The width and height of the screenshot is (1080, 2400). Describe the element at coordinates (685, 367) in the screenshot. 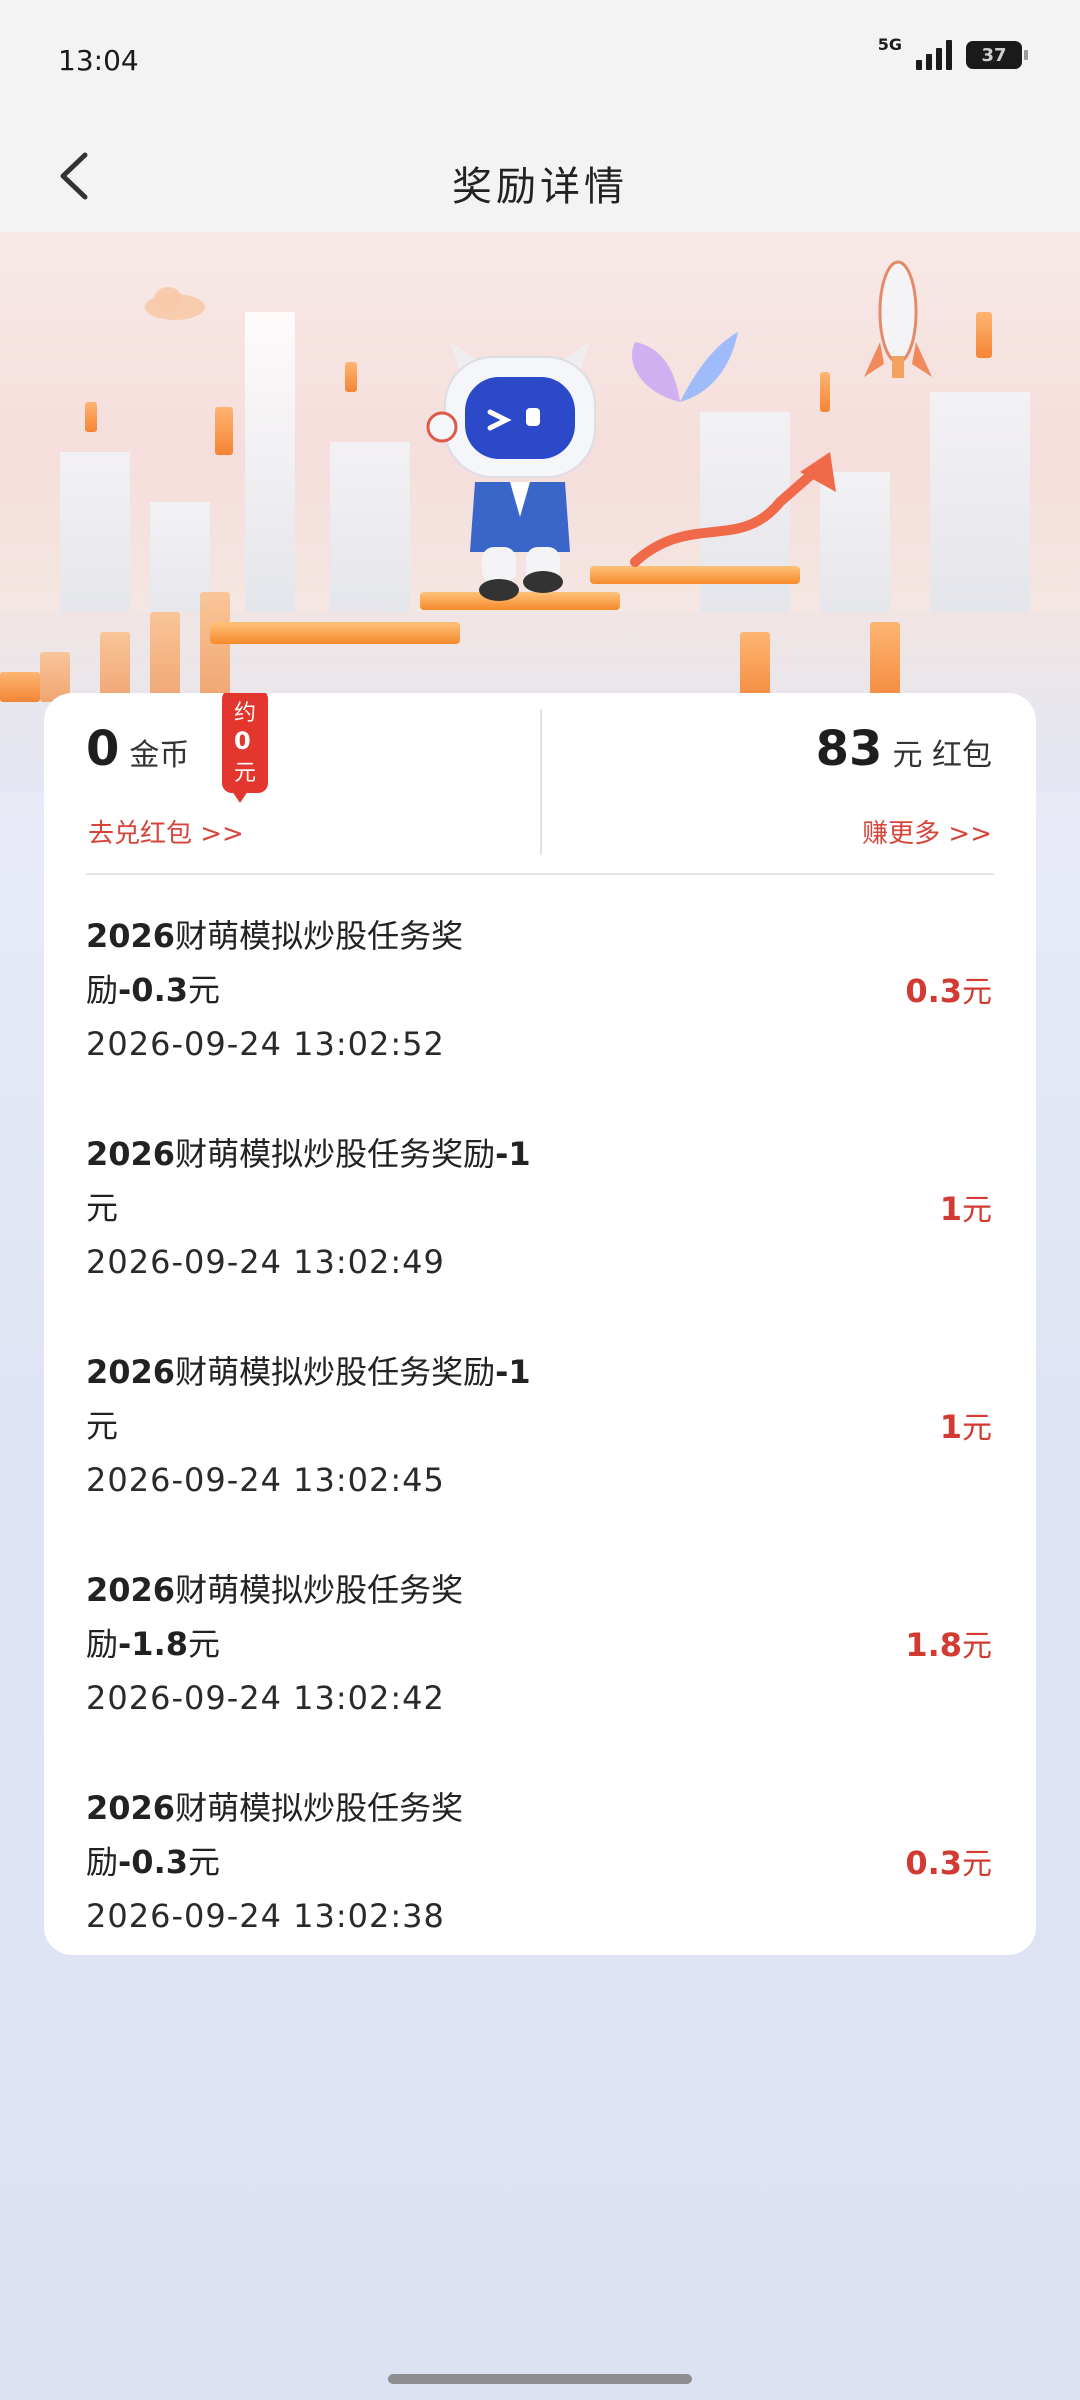

I see `leaf-icon` at that location.